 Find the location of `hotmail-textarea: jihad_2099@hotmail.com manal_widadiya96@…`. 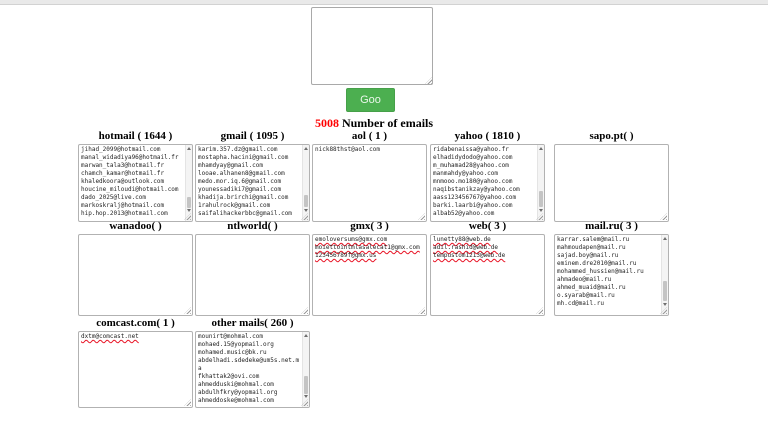

hotmail-textarea: jihad_2099@hotmail.com manal_widadiya96@… is located at coordinates (135, 183).